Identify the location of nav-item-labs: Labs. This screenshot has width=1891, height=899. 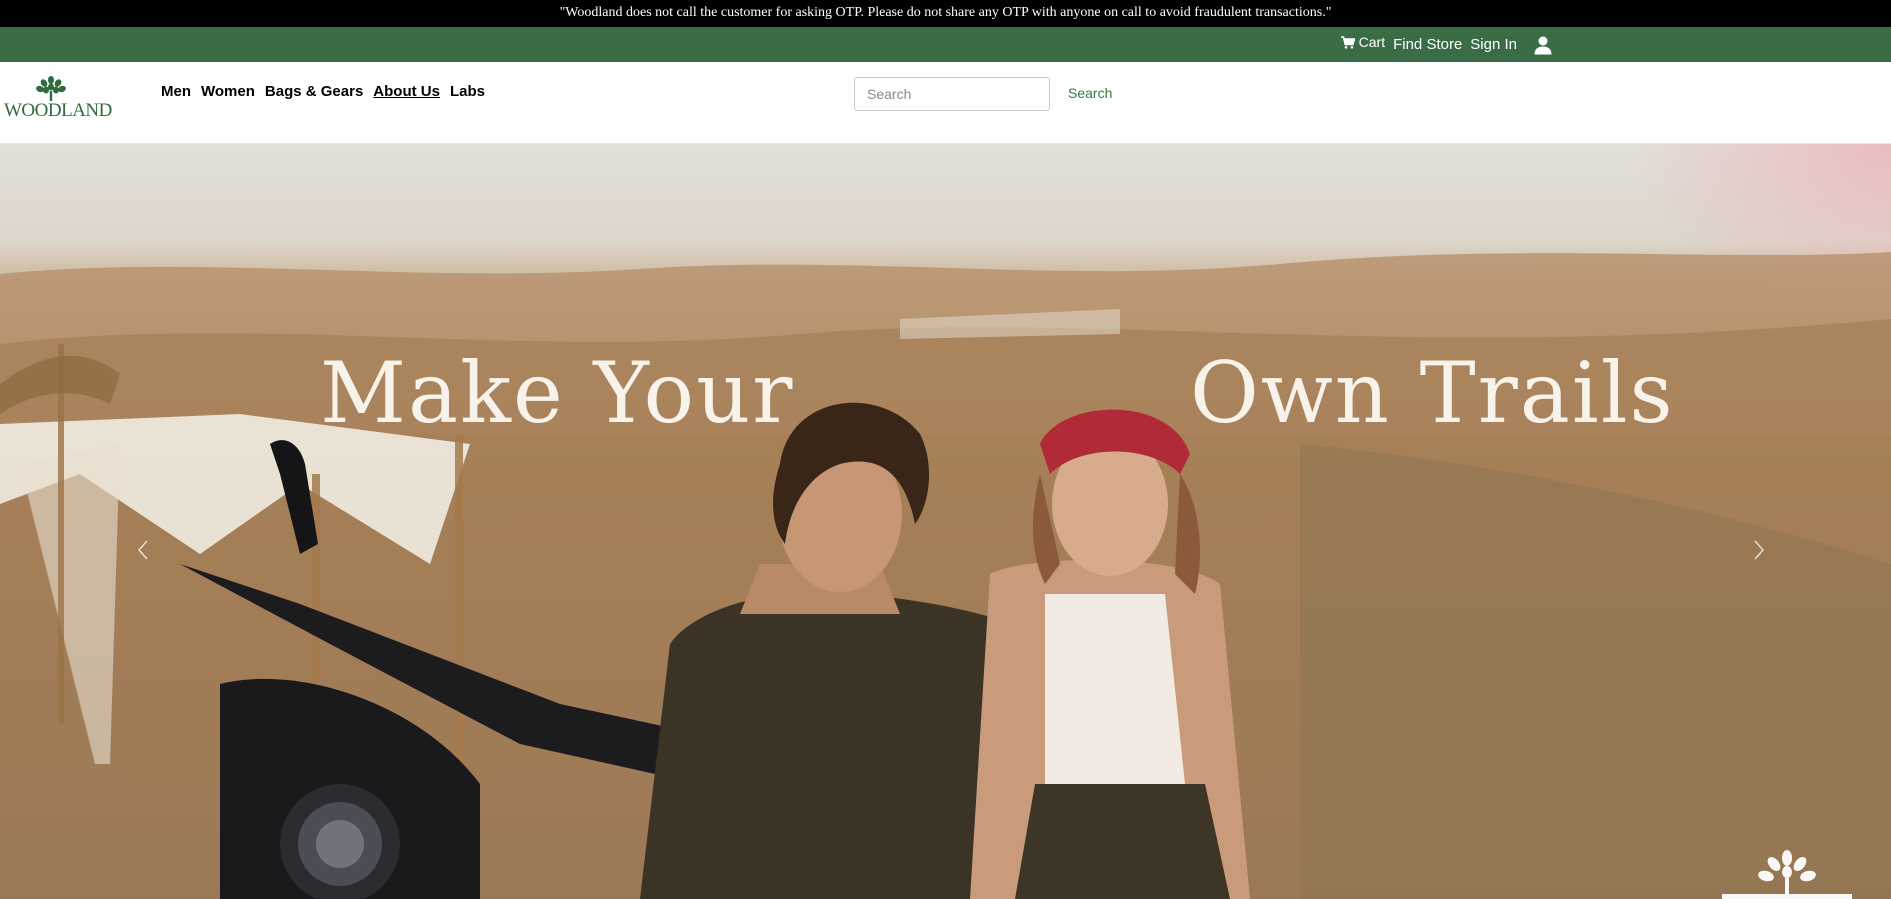
(467, 91).